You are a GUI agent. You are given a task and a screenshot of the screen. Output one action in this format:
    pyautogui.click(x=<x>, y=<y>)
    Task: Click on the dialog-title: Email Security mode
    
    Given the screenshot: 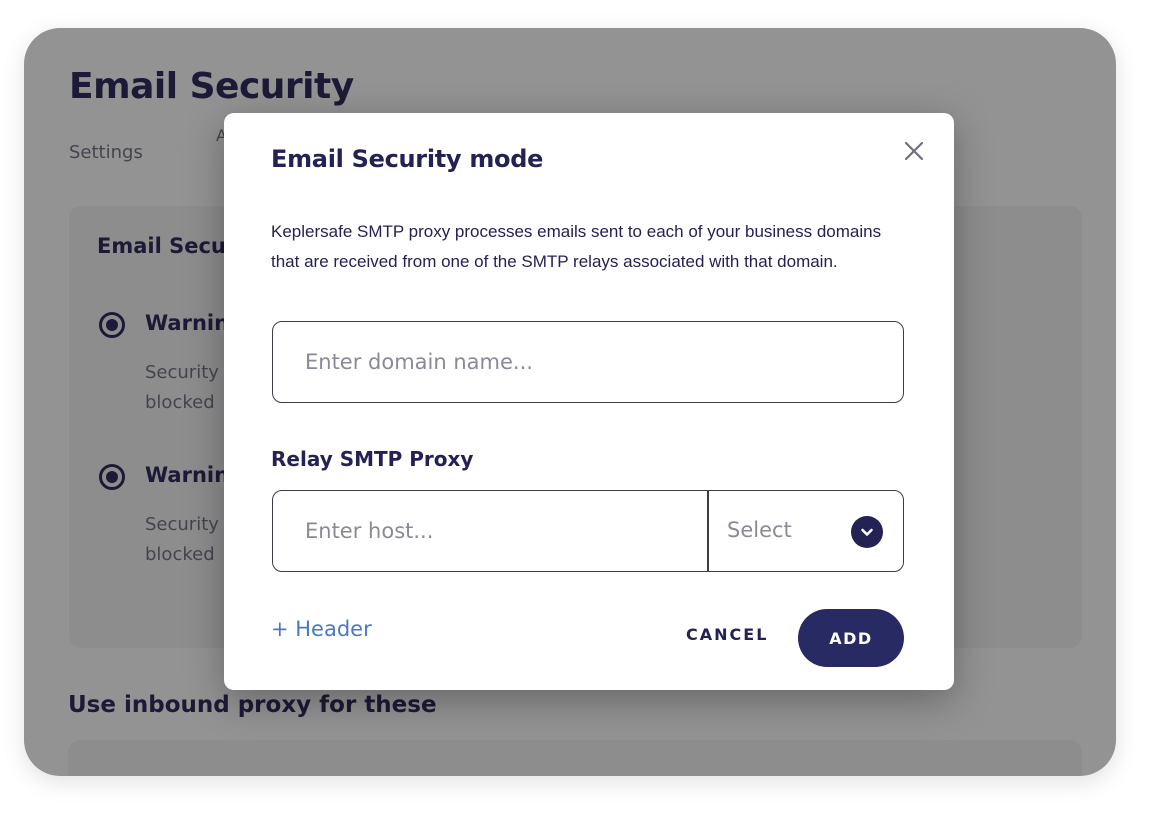 What is the action you would take?
    pyautogui.click(x=407, y=159)
    